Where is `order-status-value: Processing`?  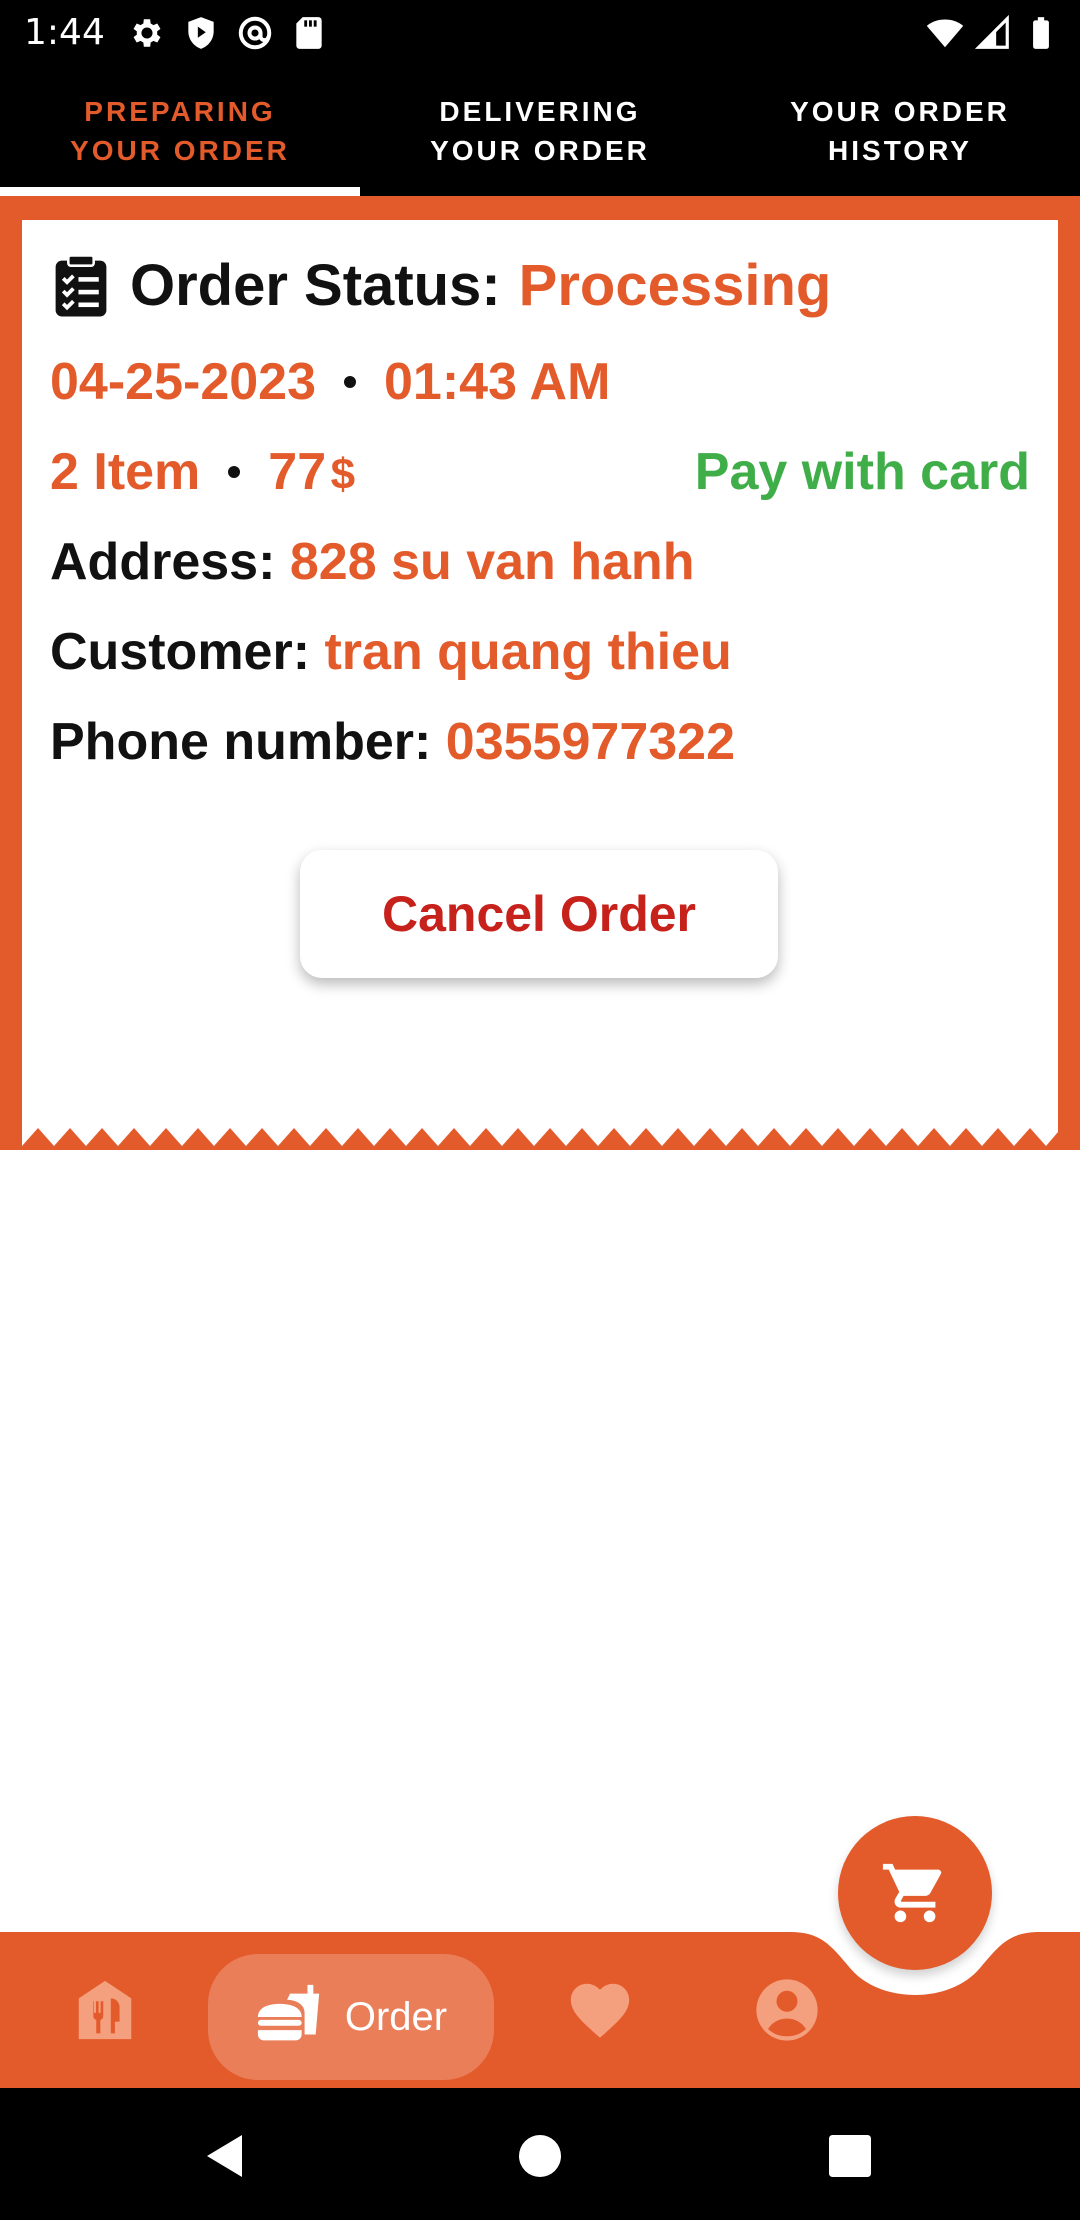
order-status-value: Processing is located at coordinates (675, 285).